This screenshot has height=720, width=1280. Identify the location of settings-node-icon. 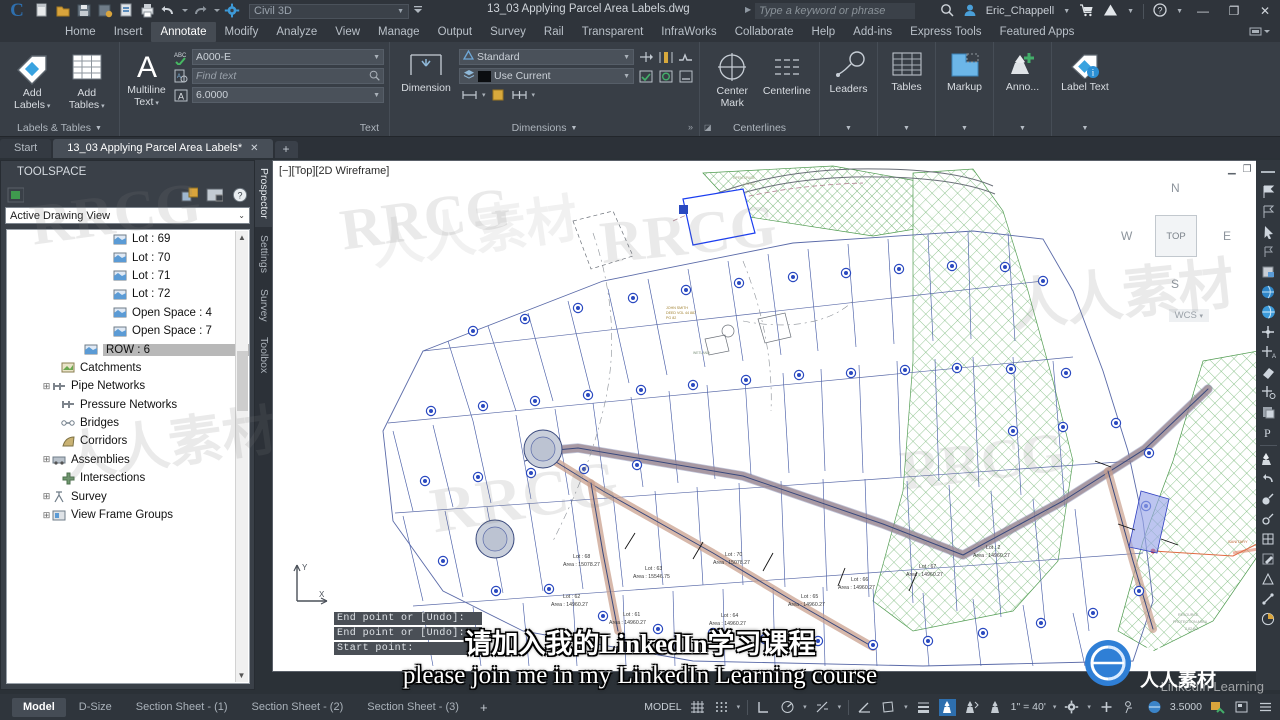
(1268, 392).